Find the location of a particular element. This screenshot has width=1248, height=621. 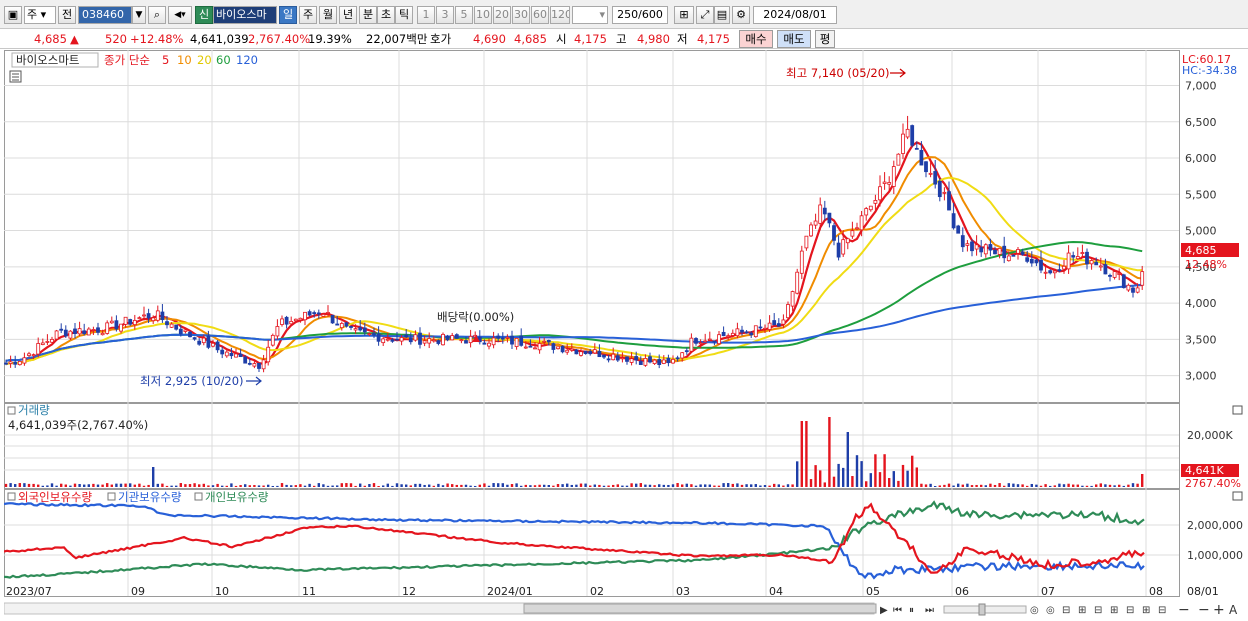

zoom-slider-handle is located at coordinates (982, 609).